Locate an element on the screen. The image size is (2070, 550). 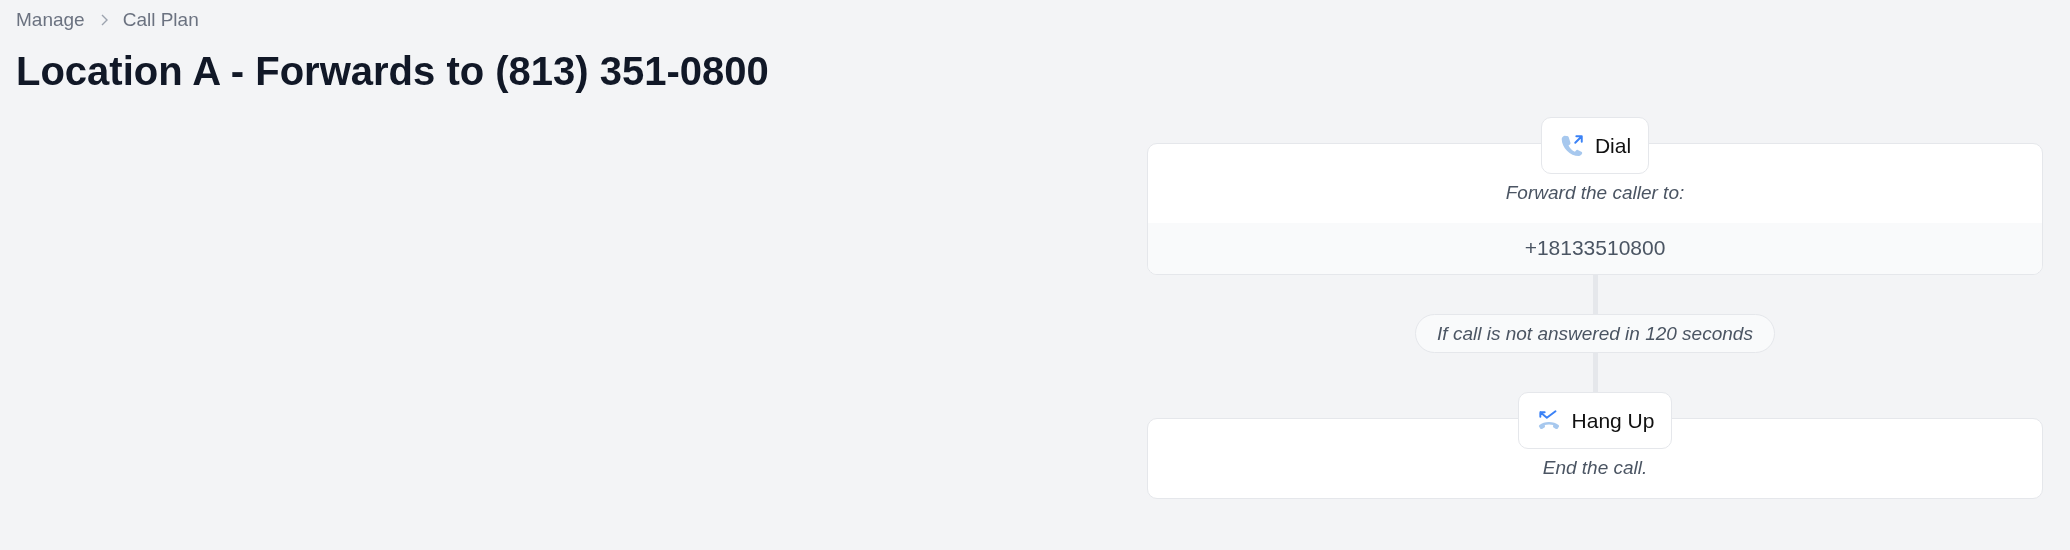
step-label: Dial is located at coordinates (1613, 145).